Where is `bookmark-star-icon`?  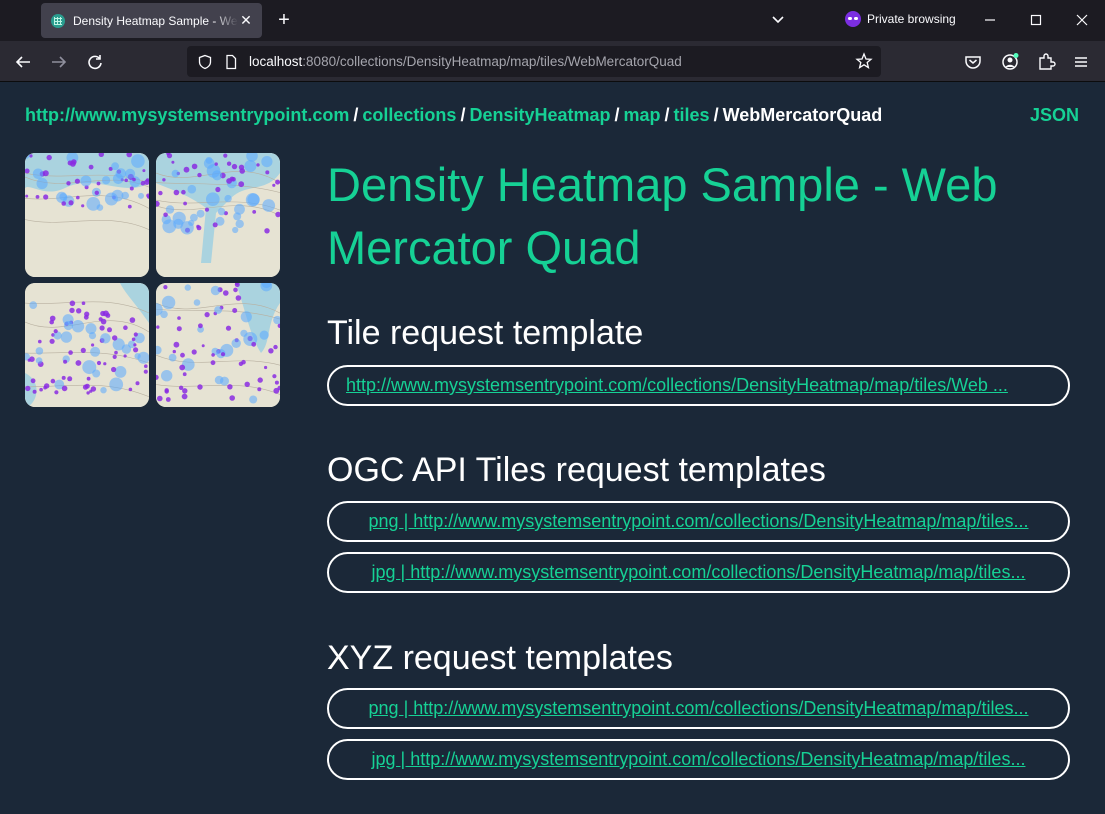 bookmark-star-icon is located at coordinates (864, 61).